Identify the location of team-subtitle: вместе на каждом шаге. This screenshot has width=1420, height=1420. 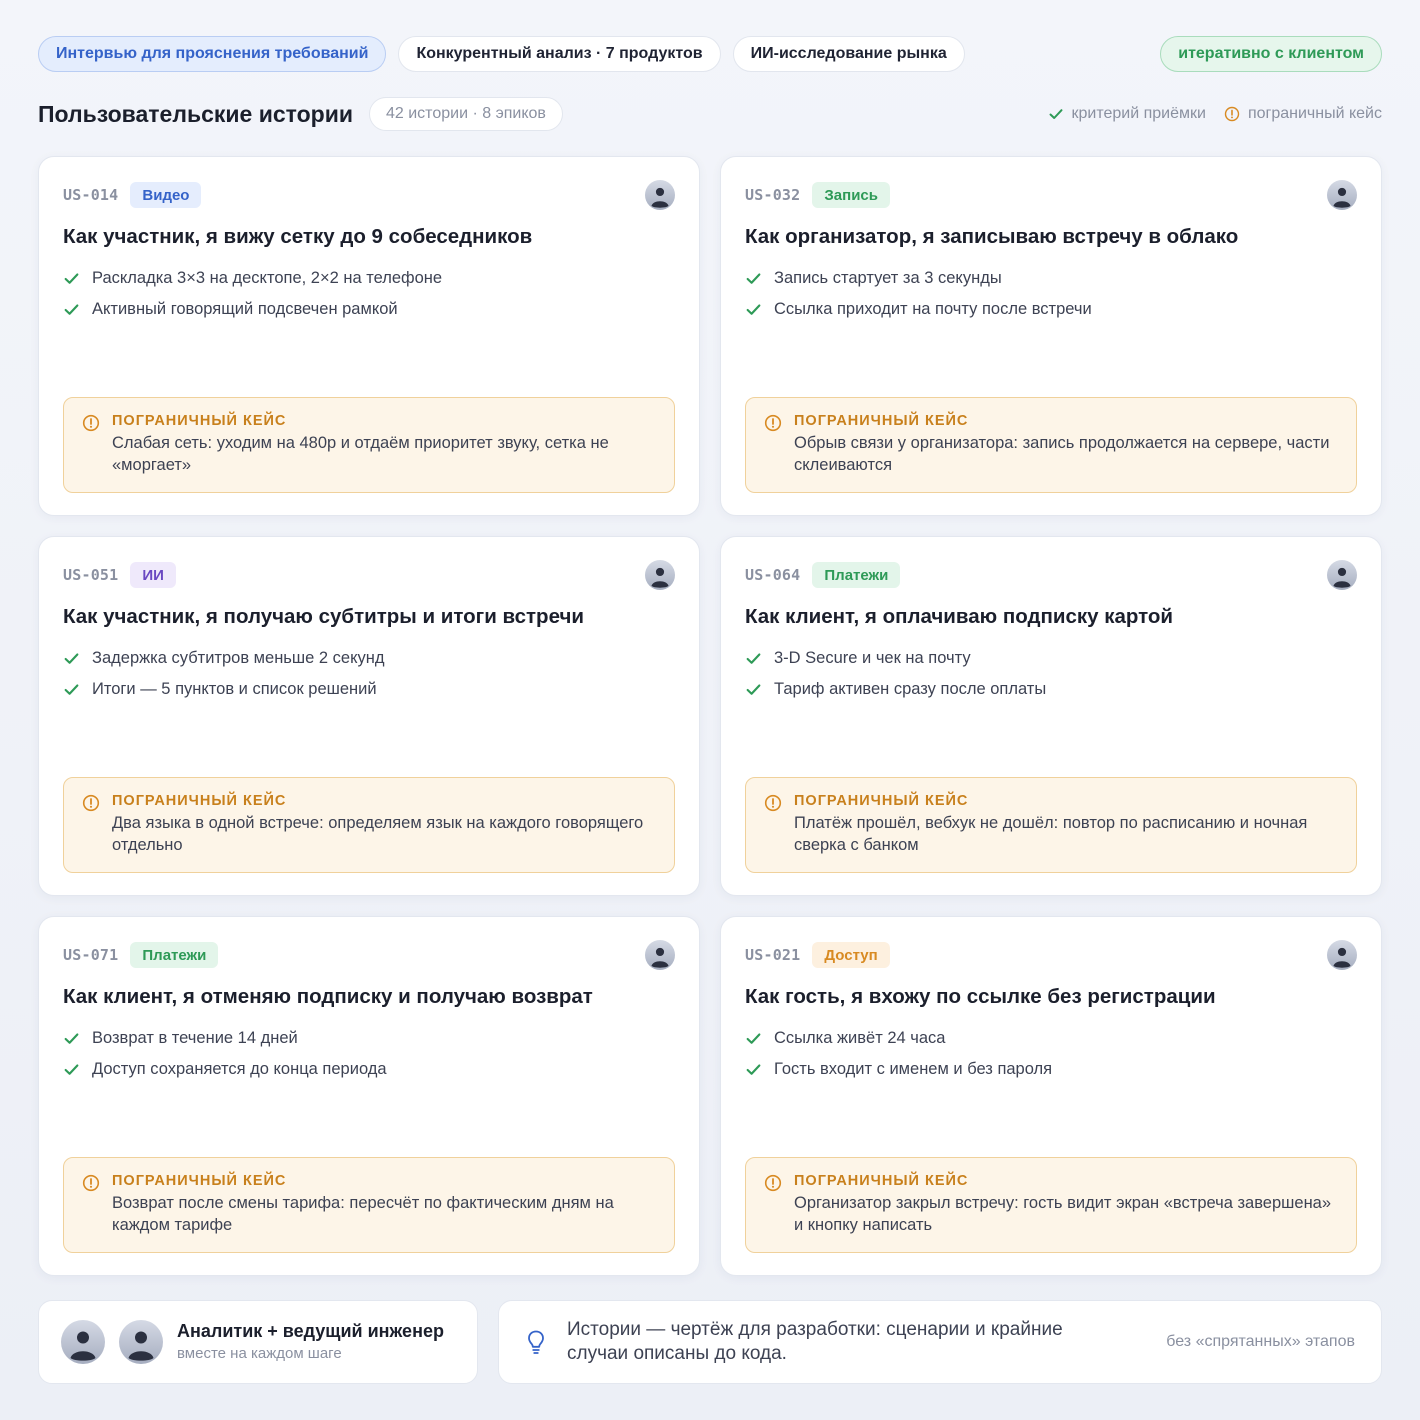
(259, 1353).